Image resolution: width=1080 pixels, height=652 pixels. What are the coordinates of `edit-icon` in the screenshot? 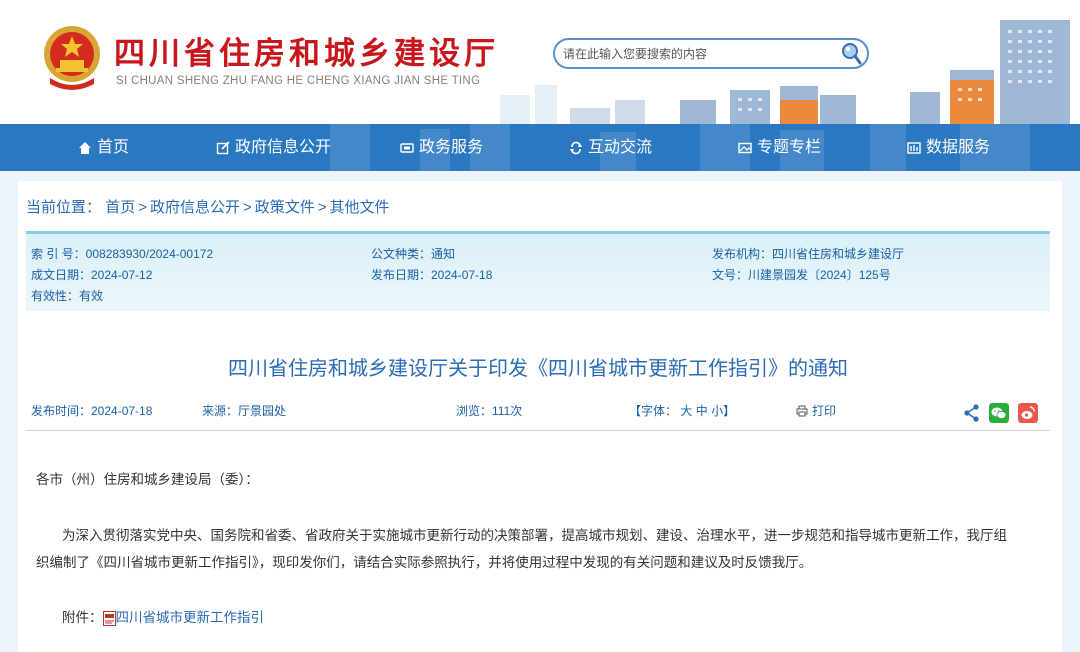 It's located at (223, 147).